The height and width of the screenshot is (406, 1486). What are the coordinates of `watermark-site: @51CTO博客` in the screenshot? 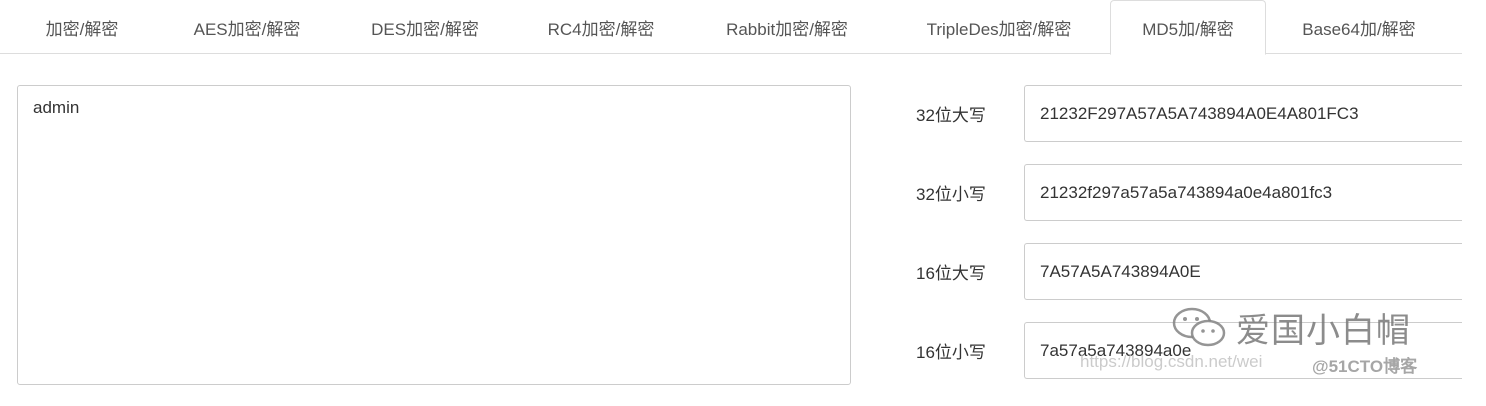 It's located at (1365, 366).